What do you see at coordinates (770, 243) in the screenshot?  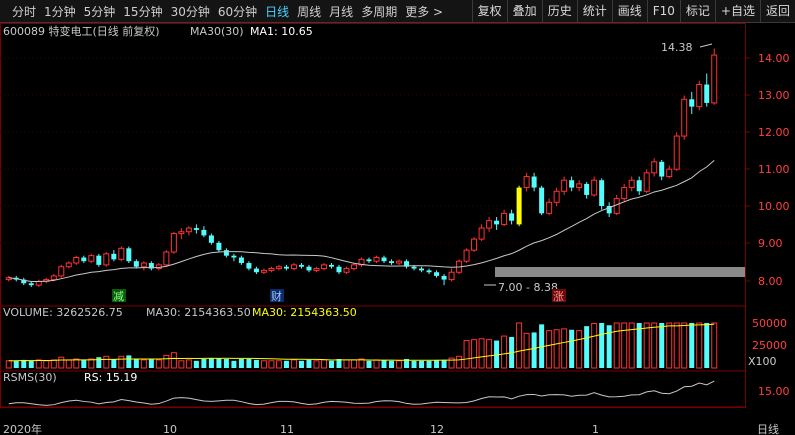 I see `price-tick: 9.00` at bounding box center [770, 243].